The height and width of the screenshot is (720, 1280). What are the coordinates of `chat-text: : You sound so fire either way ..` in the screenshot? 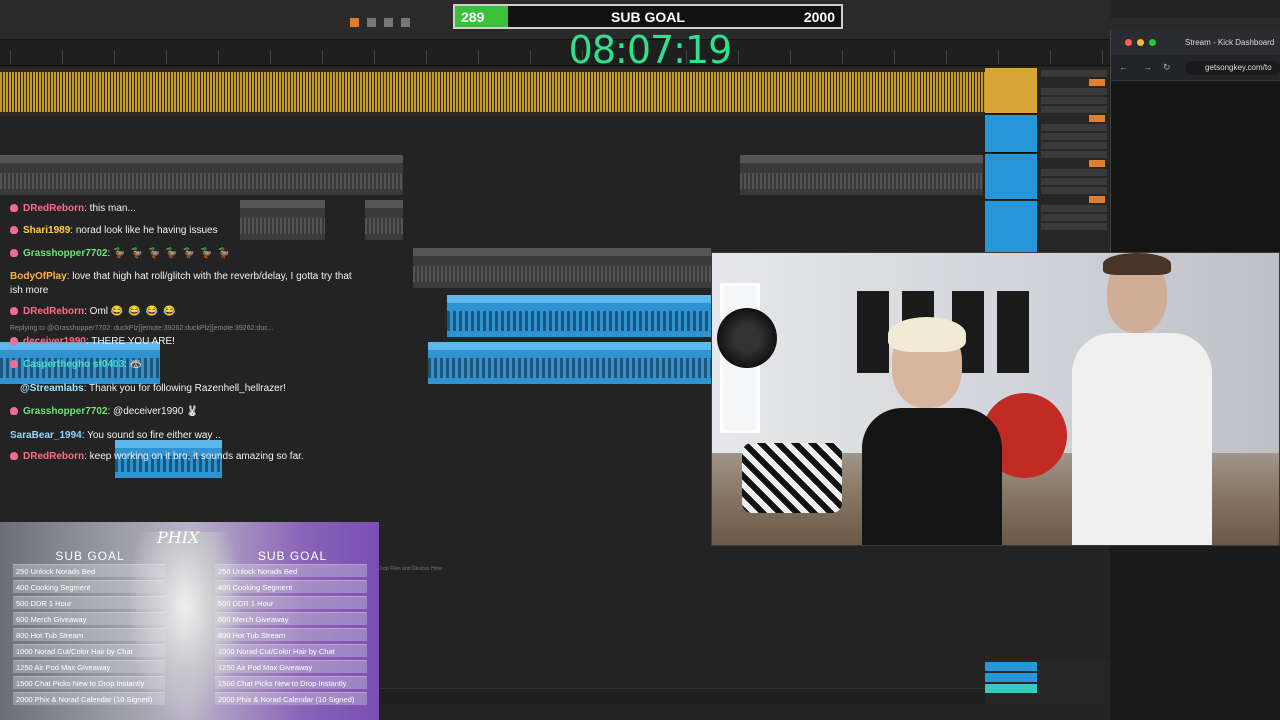 It's located at (151, 435).